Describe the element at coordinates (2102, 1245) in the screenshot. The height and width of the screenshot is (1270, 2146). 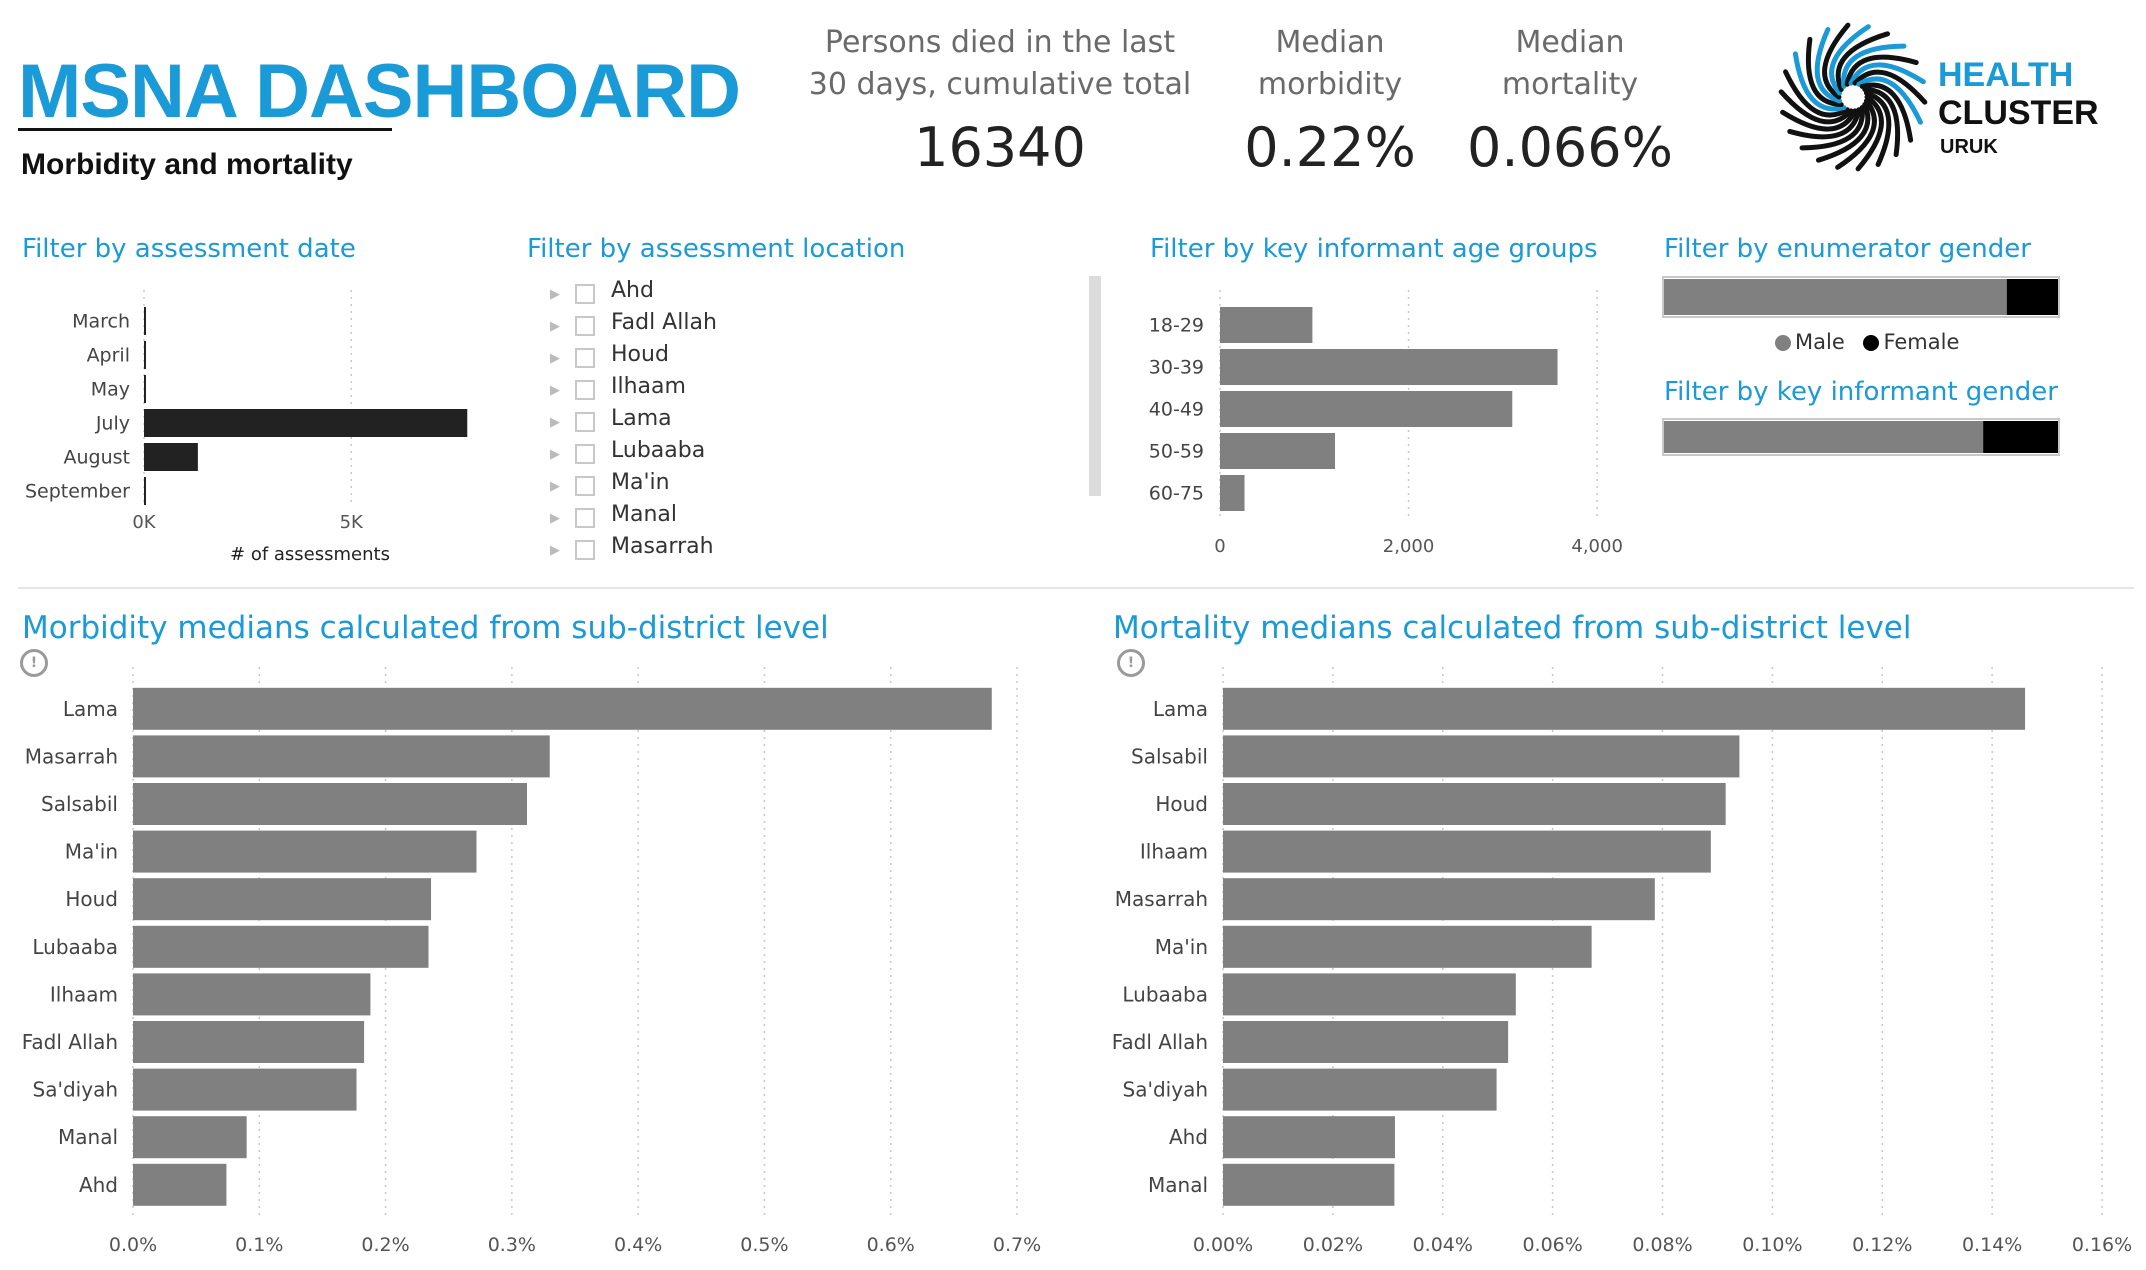
I see `tick-label: 0.16%` at that location.